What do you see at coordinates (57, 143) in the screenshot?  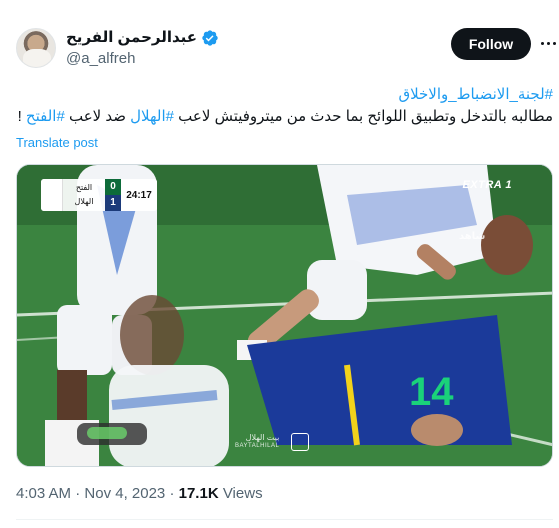 I see `translate-post-link: Translate post` at bounding box center [57, 143].